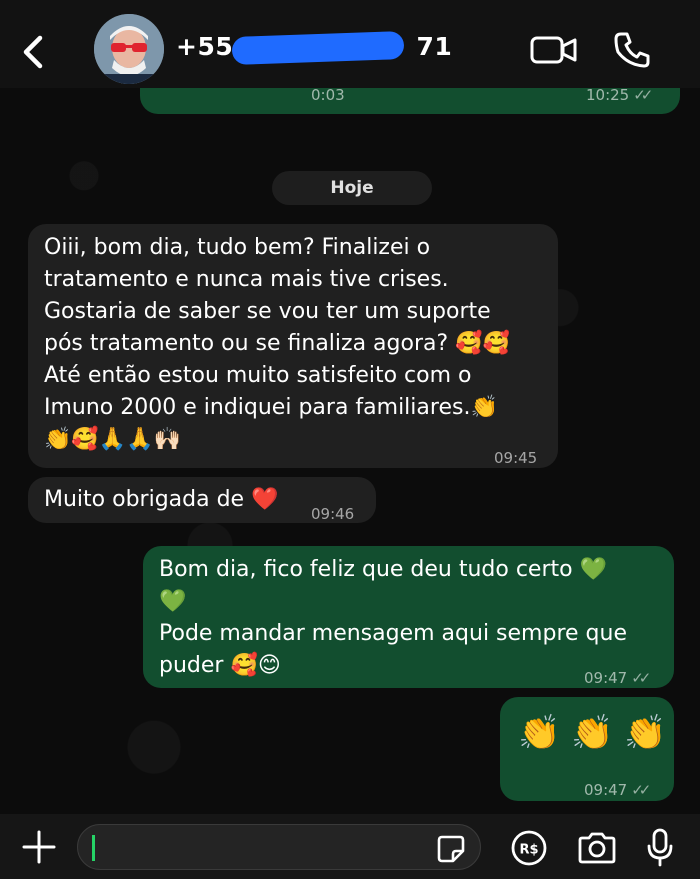 The image size is (700, 879). What do you see at coordinates (93, 848) in the screenshot?
I see `text-caret` at bounding box center [93, 848].